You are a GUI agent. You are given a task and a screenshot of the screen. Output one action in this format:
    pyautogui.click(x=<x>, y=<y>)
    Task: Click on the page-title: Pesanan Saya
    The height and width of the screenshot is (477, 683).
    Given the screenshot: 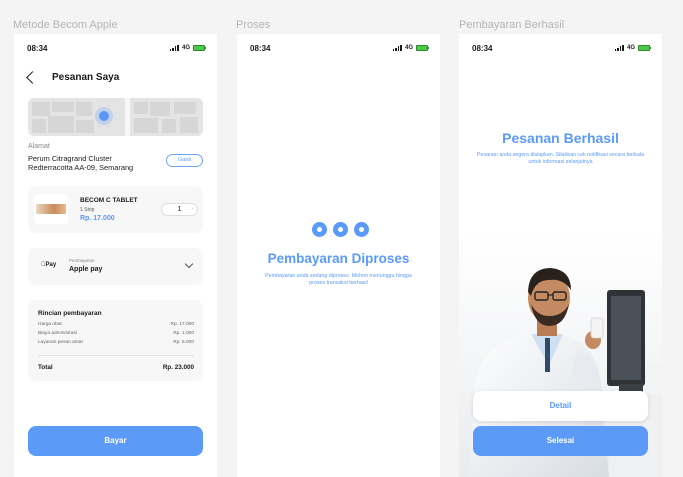 What is the action you would take?
    pyautogui.click(x=86, y=77)
    